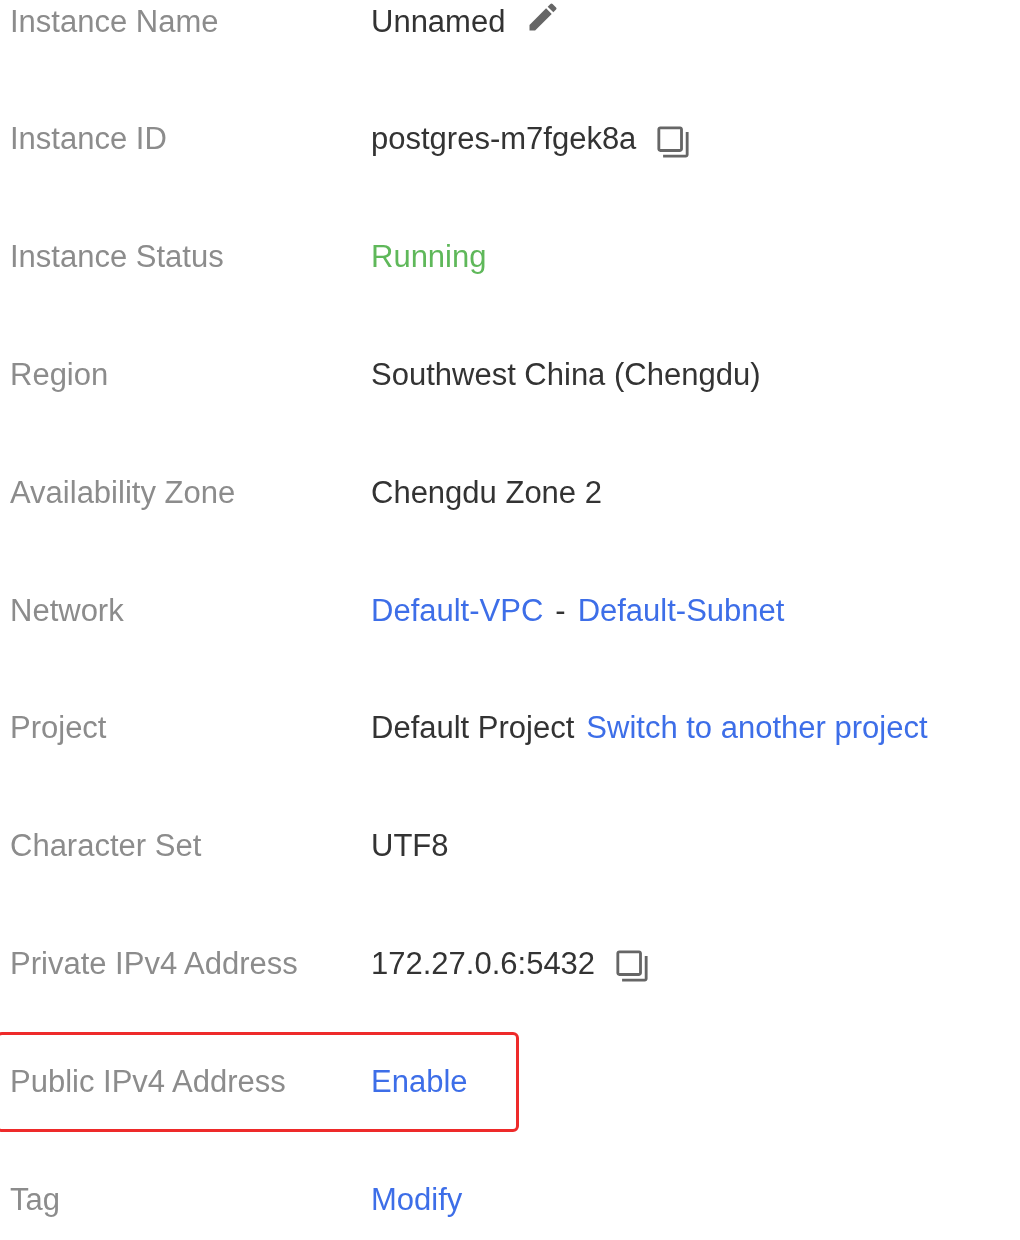  I want to click on value-text: postgres-m7fgek8a, so click(504, 139).